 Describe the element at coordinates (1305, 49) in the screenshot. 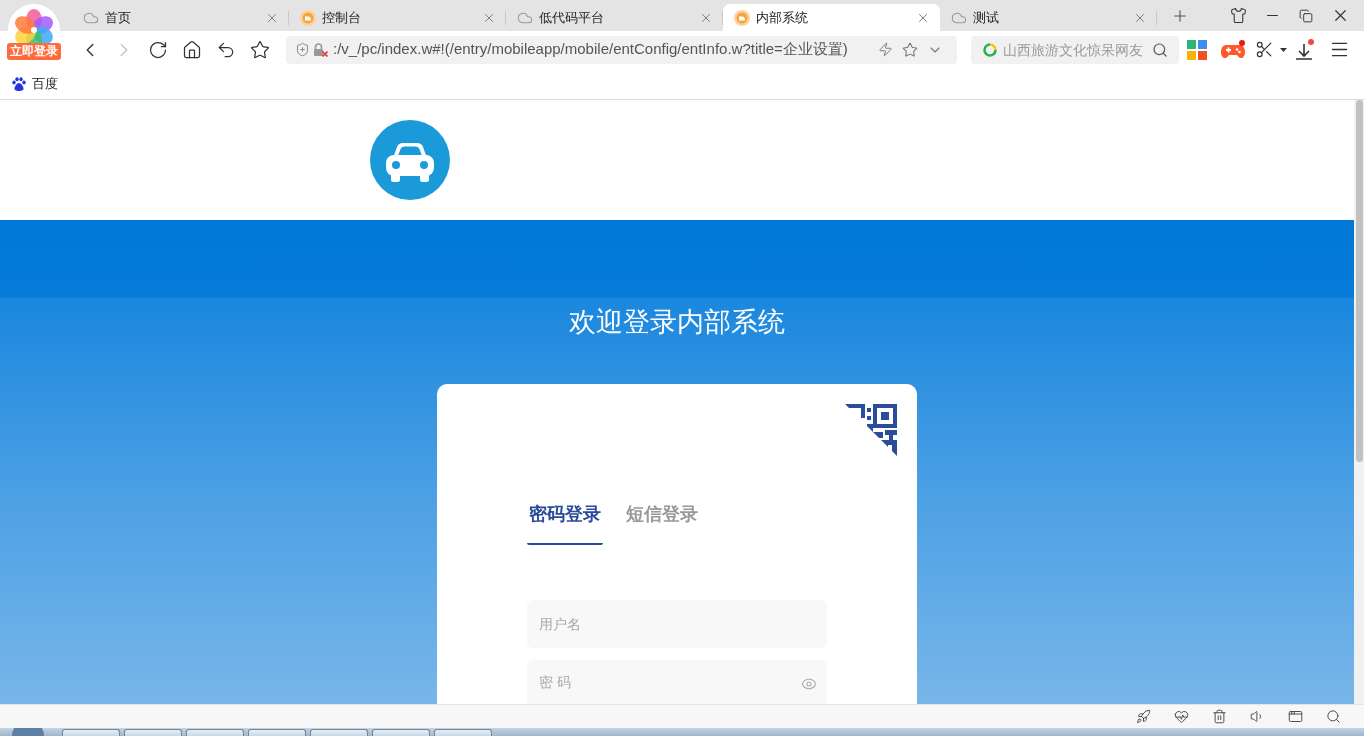

I see `download-icon` at that location.